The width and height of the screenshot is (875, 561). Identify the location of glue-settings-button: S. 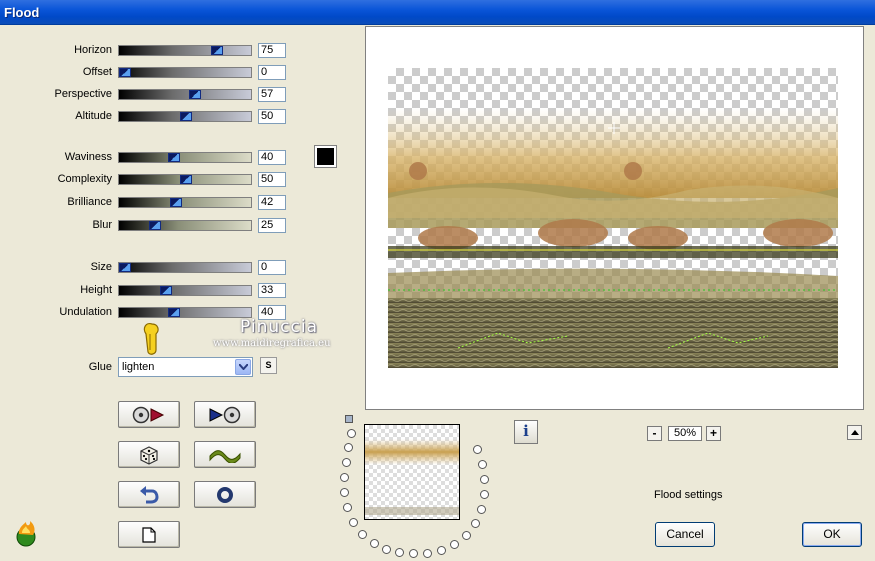
(268, 365).